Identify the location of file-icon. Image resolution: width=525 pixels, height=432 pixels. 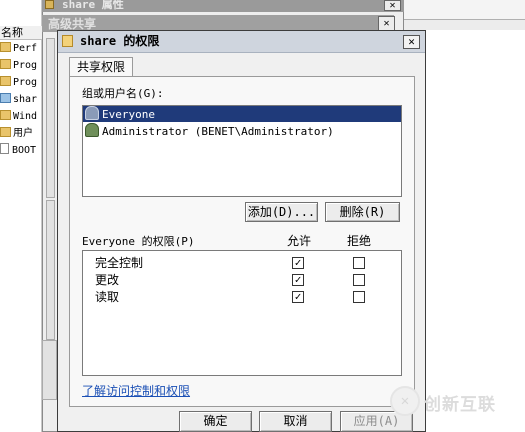
(4, 148).